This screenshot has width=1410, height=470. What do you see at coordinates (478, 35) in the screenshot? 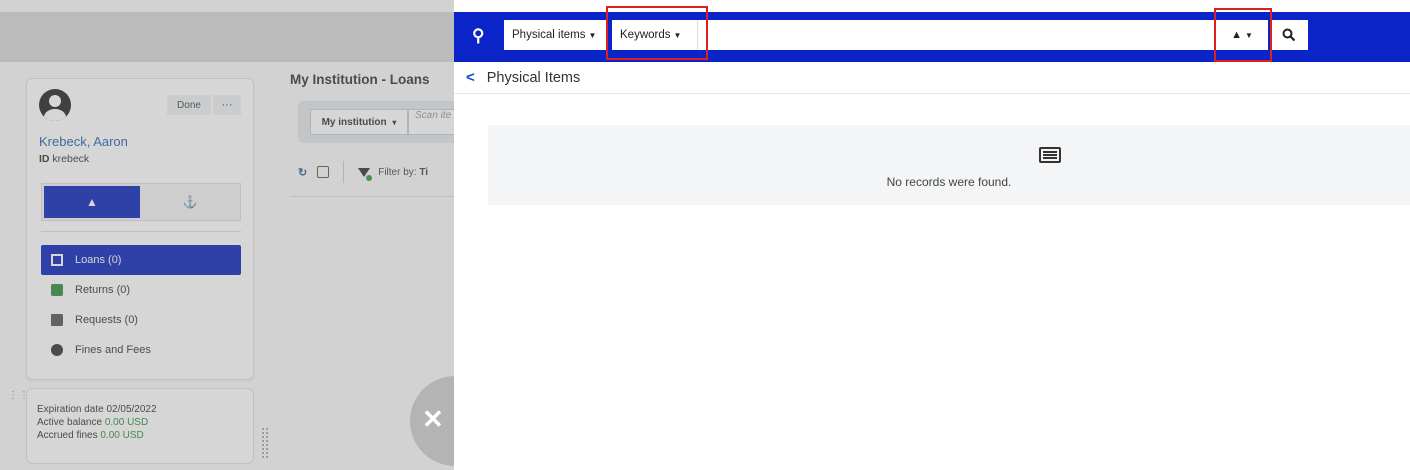
I see `search-logo-icon: ⚲` at bounding box center [478, 35].